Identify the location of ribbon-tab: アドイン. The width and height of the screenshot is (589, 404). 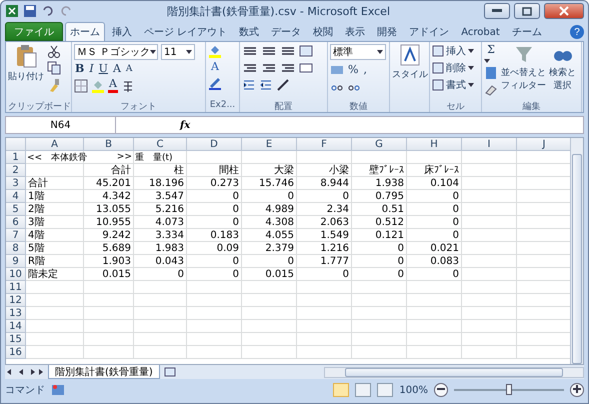
(429, 31).